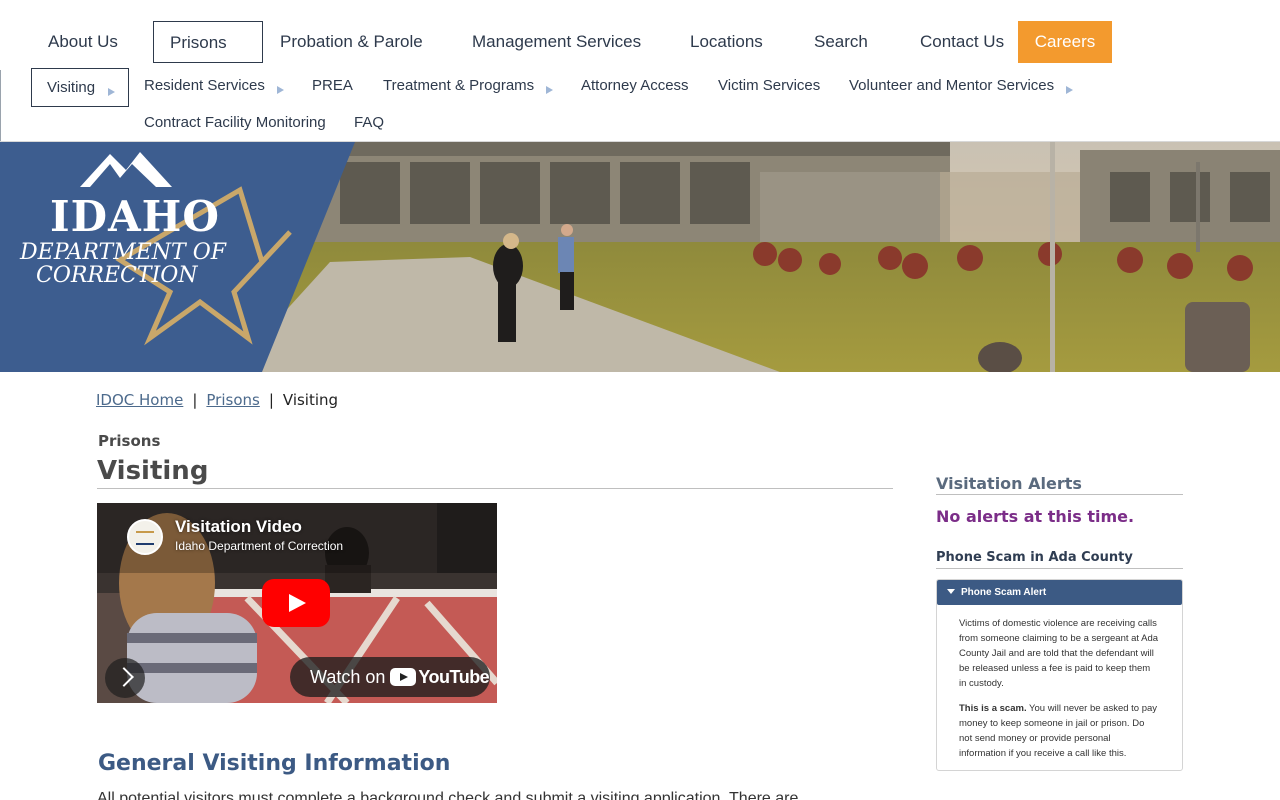 The height and width of the screenshot is (800, 1280). What do you see at coordinates (1059, 559) in the screenshot?
I see `phone-scam-heading: Phone Scam in Ada County` at bounding box center [1059, 559].